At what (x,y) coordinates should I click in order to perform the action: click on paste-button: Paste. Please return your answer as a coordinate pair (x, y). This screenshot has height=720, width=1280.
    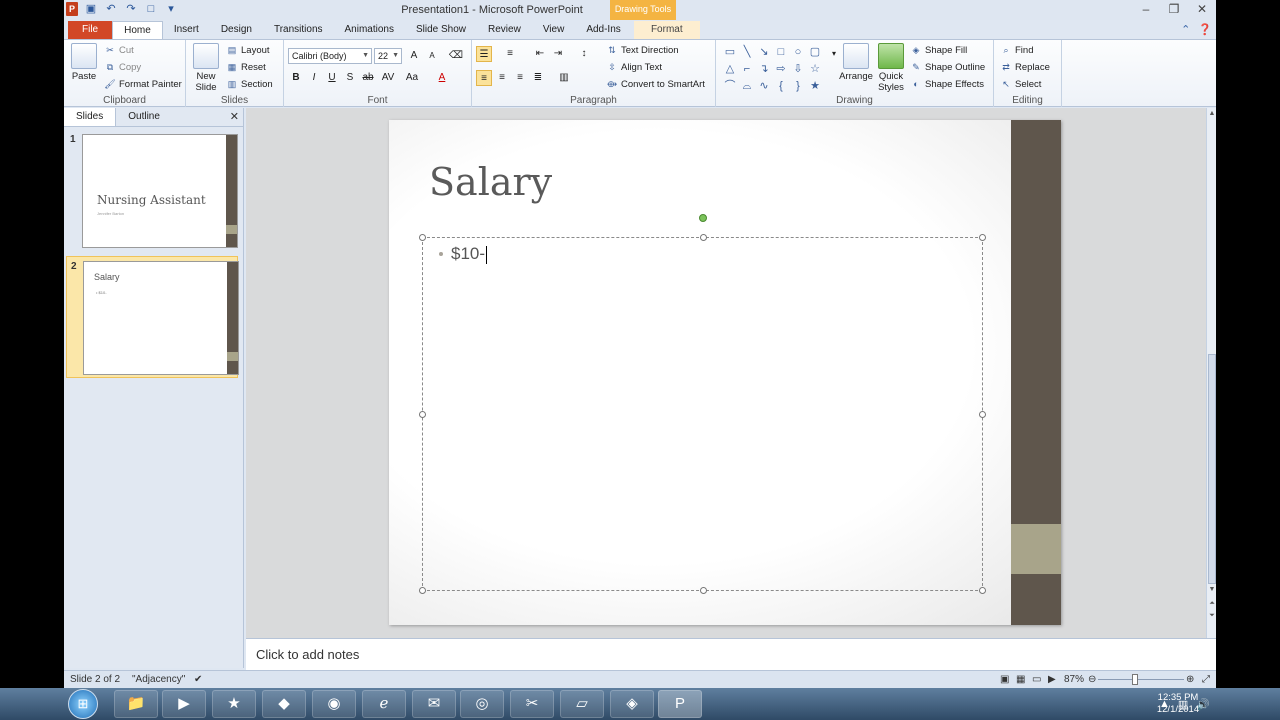
    Looking at the image, I should click on (84, 62).